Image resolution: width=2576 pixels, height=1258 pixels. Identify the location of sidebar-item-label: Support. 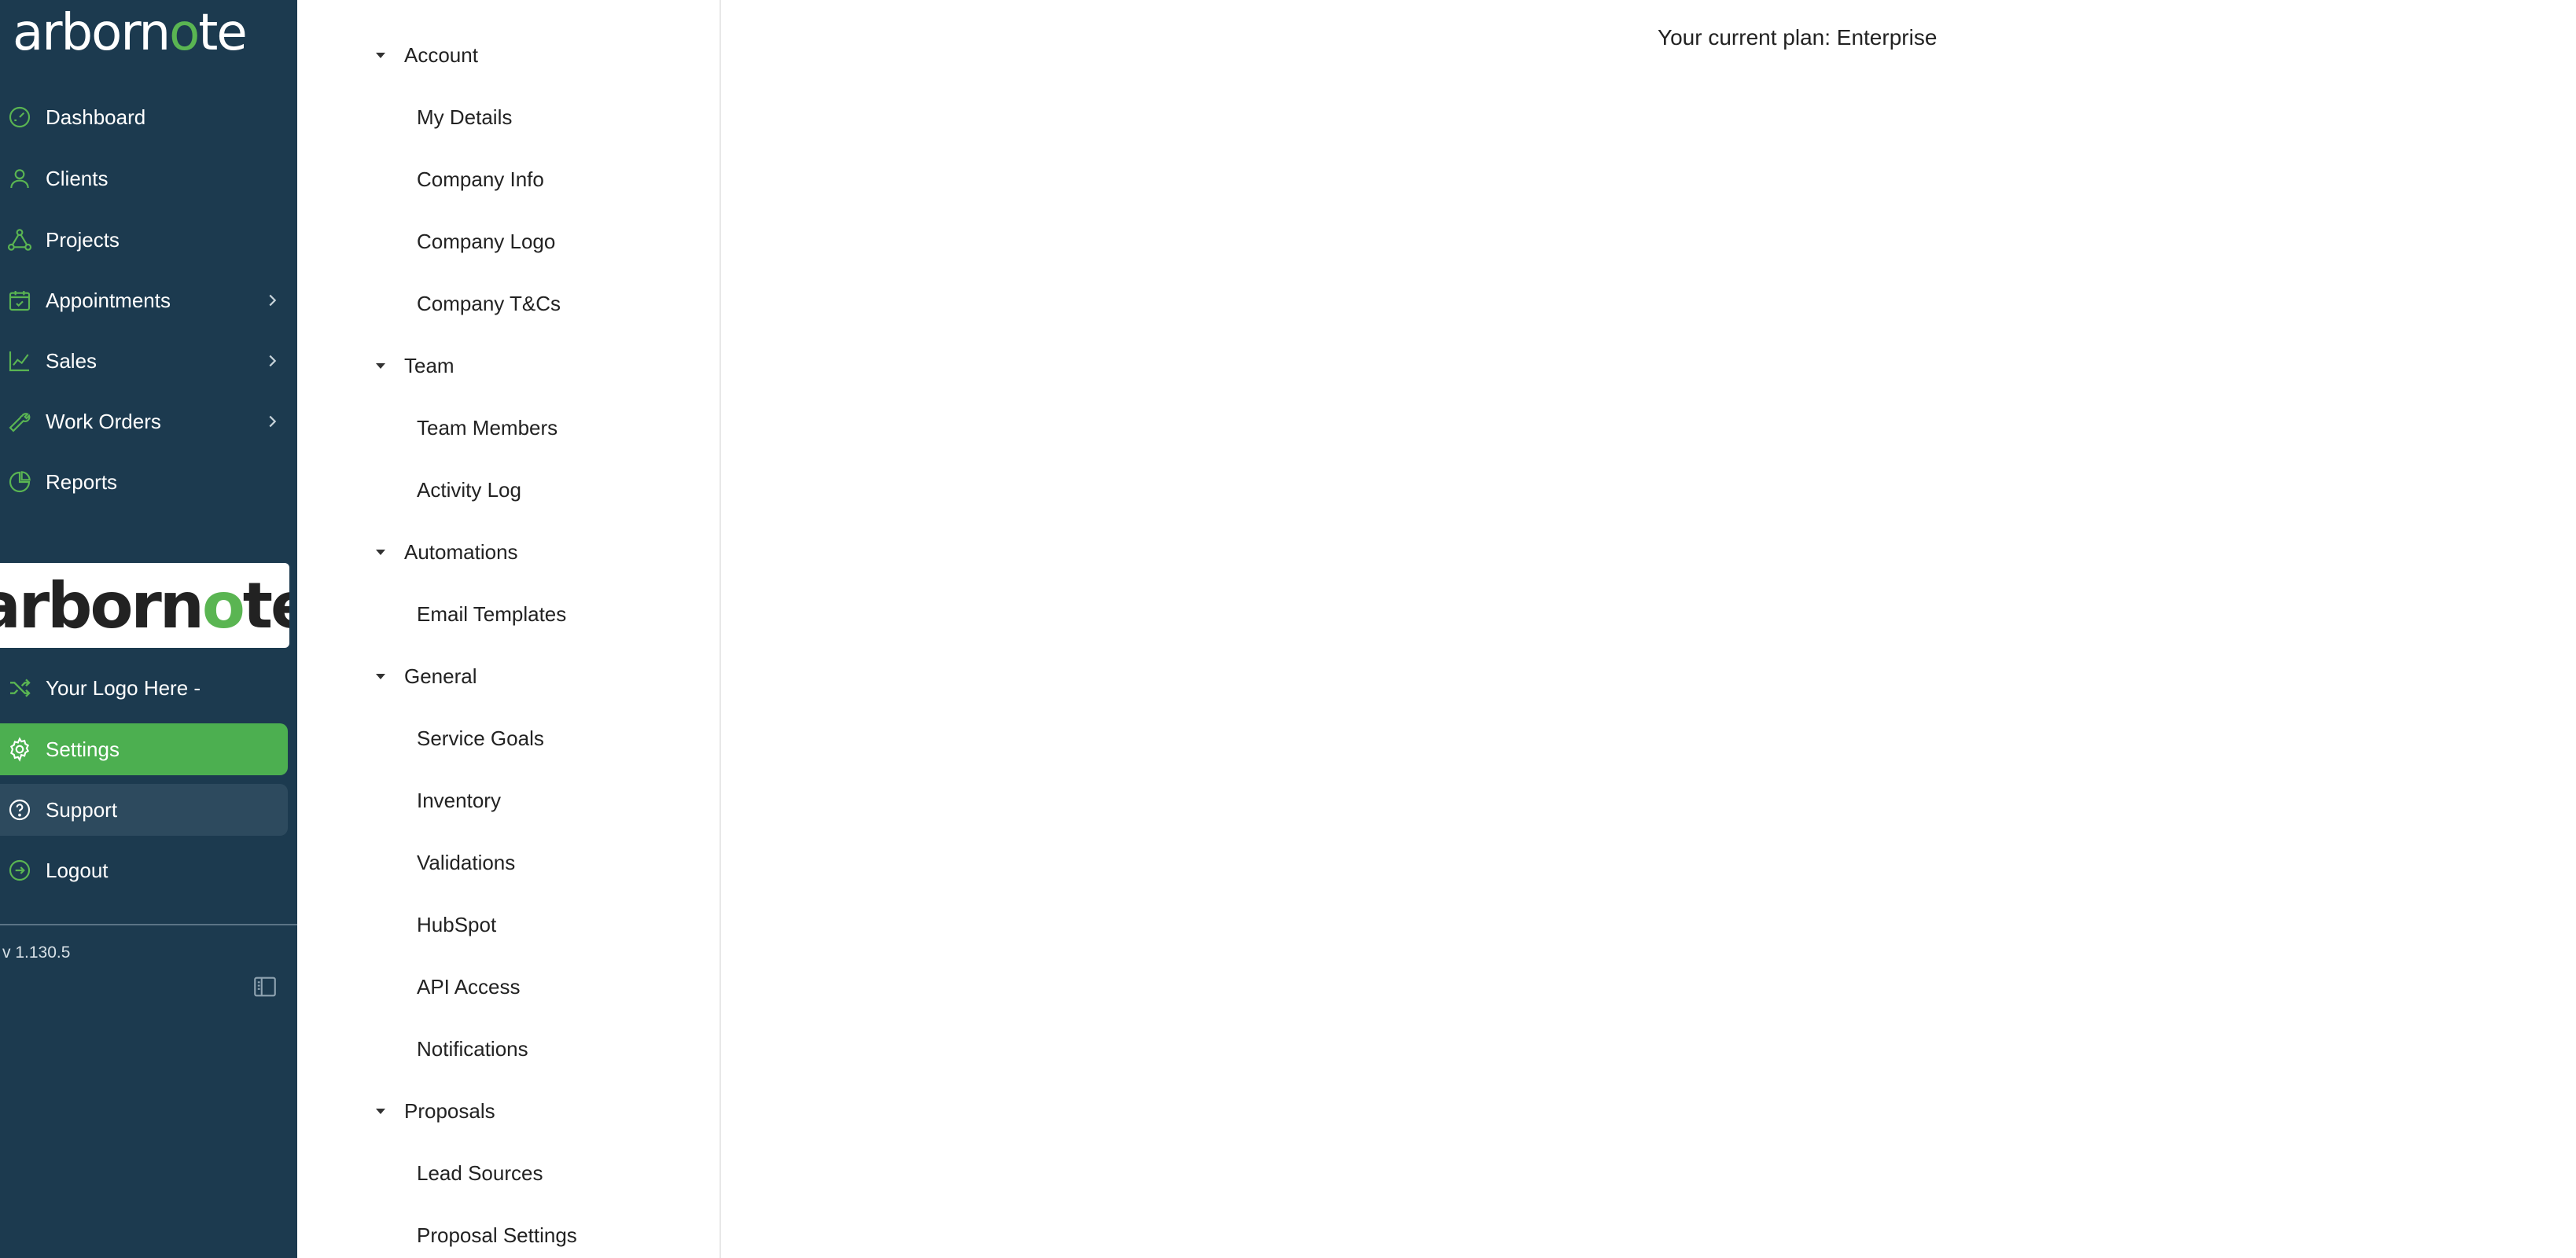
(82, 809).